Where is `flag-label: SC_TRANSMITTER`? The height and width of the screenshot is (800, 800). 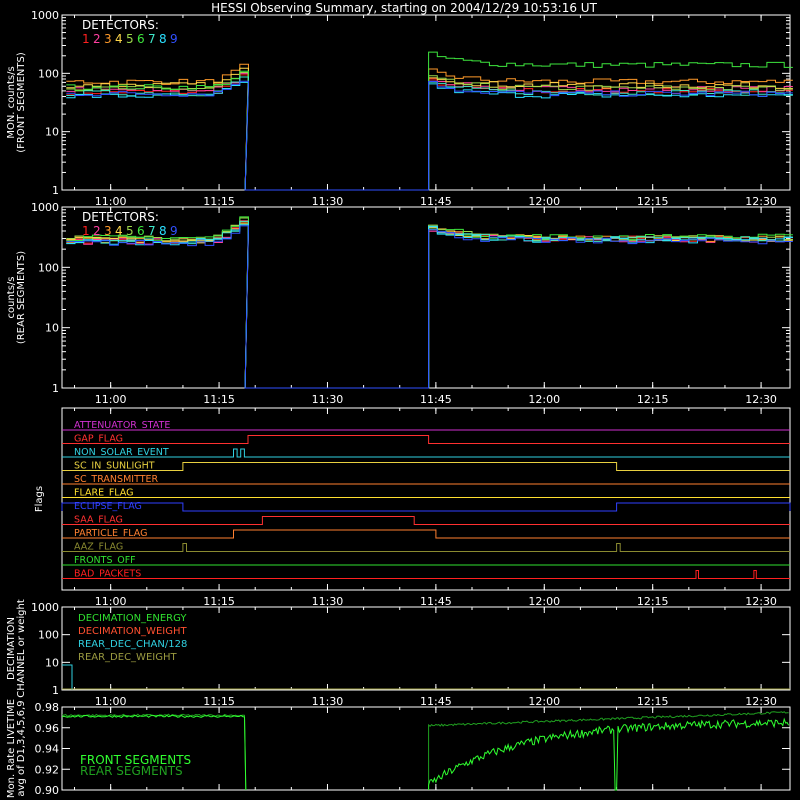
flag-label: SC_TRANSMITTER is located at coordinates (116, 479).